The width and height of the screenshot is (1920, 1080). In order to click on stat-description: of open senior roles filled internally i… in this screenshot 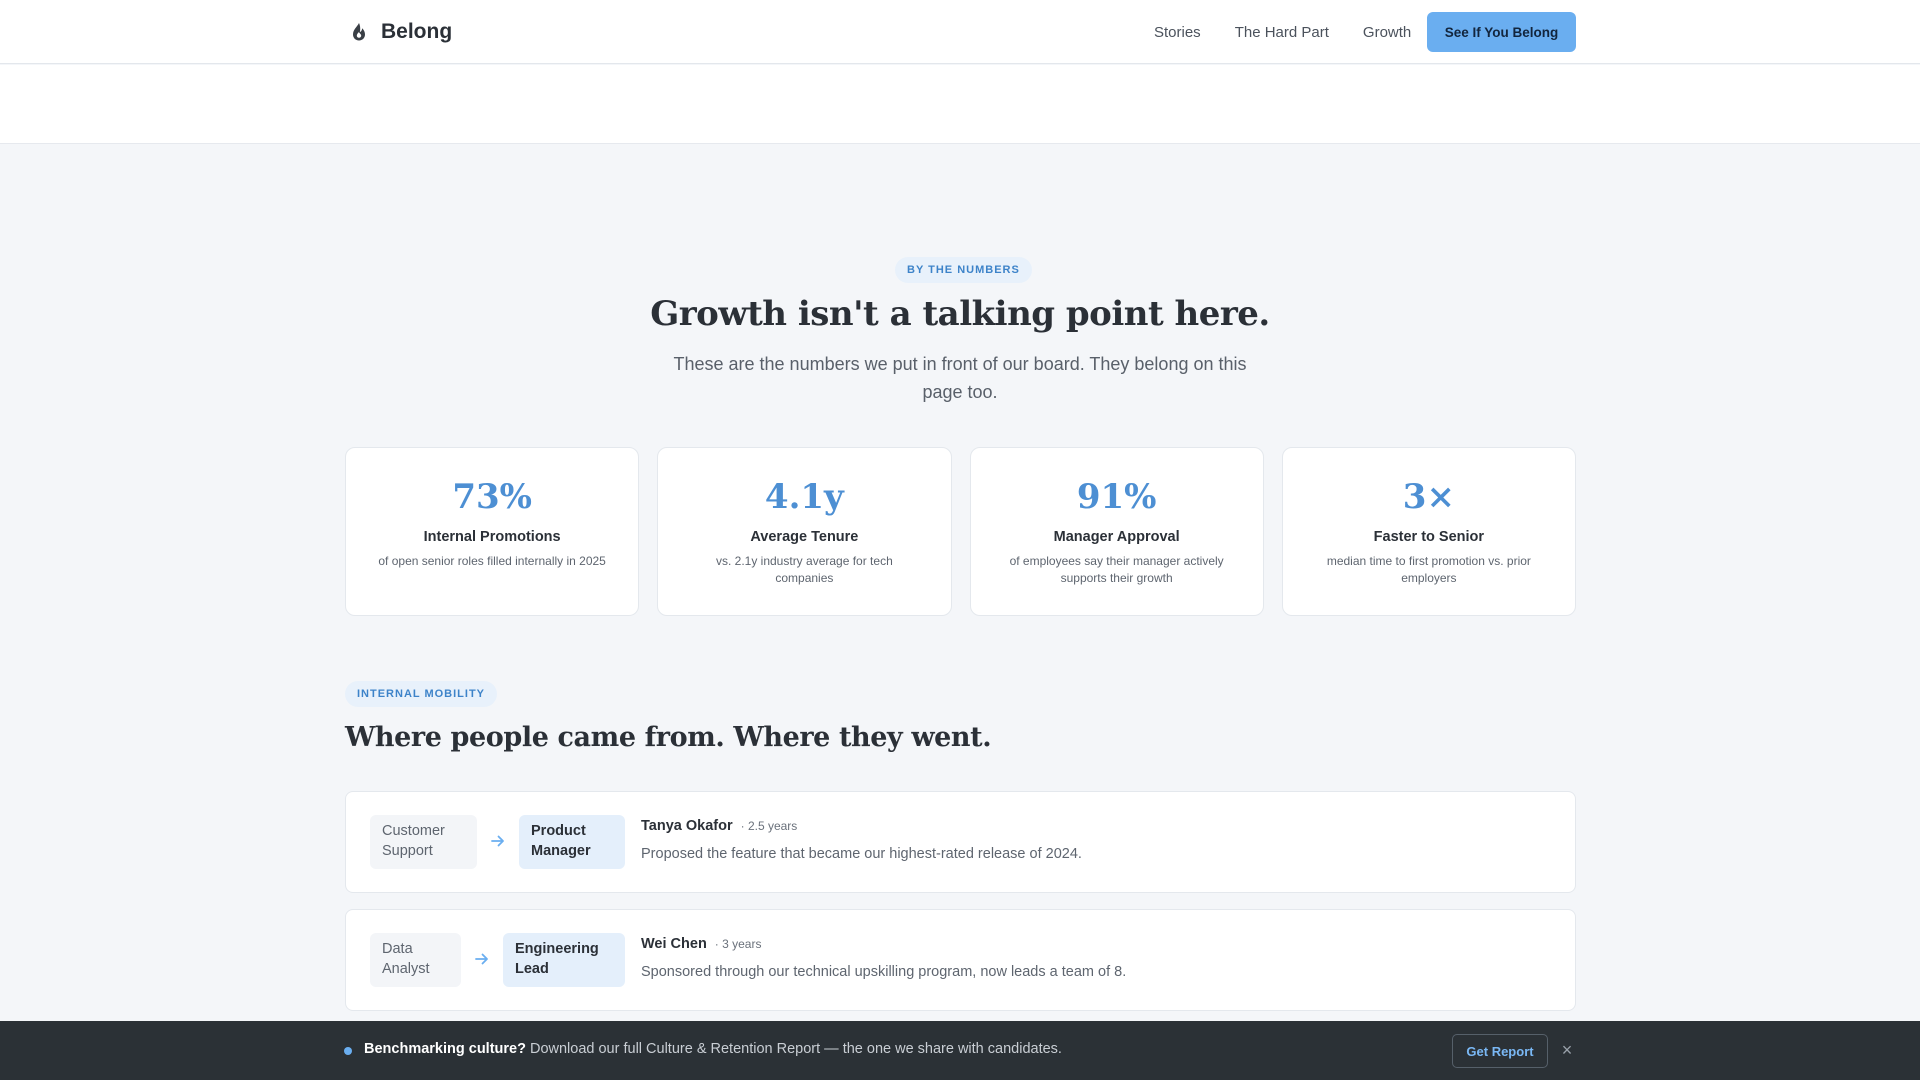, I will do `click(492, 561)`.